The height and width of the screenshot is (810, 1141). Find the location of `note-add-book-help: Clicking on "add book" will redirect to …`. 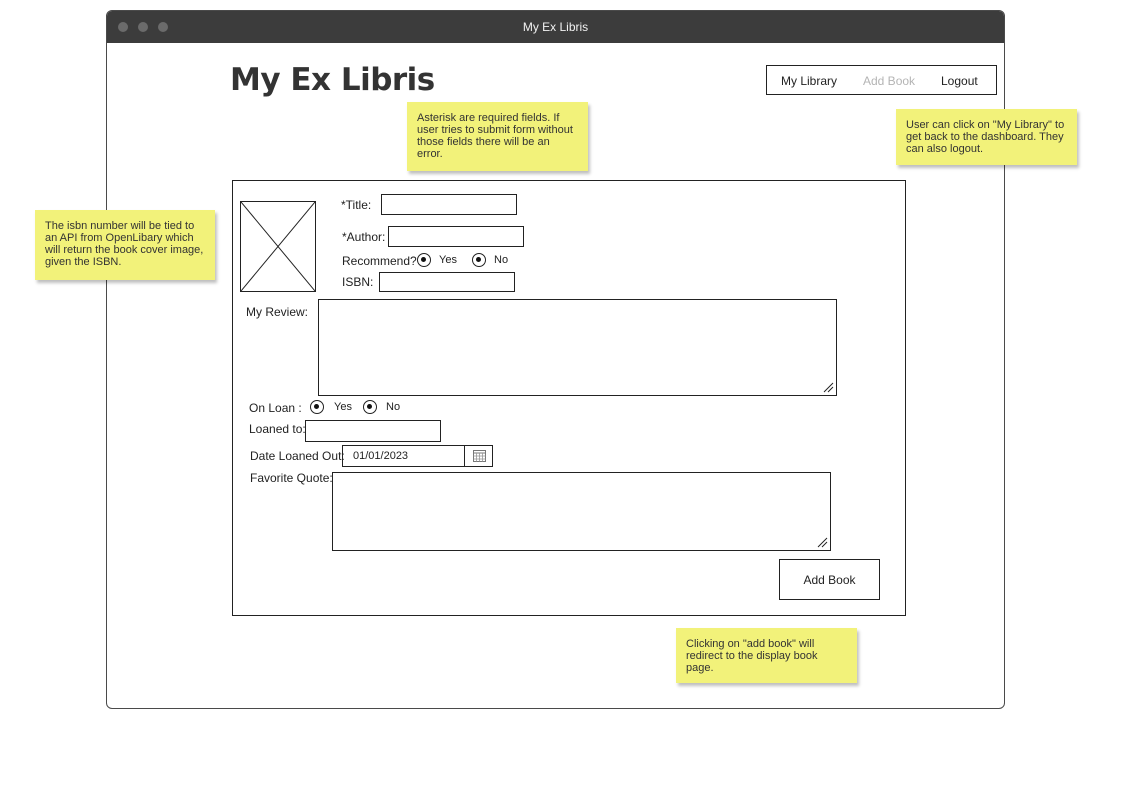

note-add-book-help: Clicking on "add book" will redirect to … is located at coordinates (766, 655).